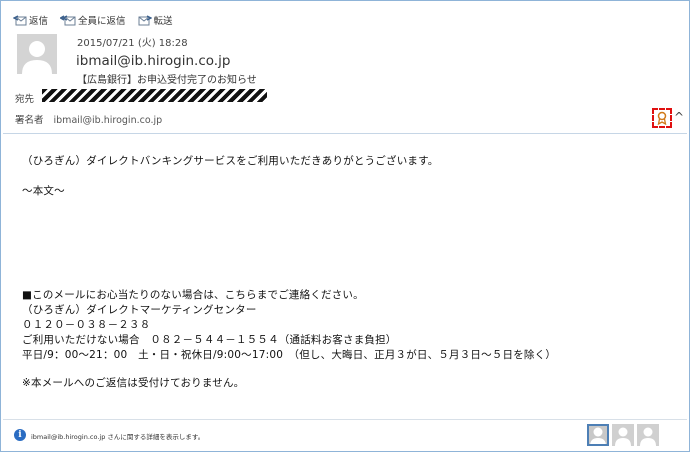 This screenshot has height=452, width=690. What do you see at coordinates (132, 43) in the screenshot?
I see `message-datetime: 2015/07/21 (火) 18:28` at bounding box center [132, 43].